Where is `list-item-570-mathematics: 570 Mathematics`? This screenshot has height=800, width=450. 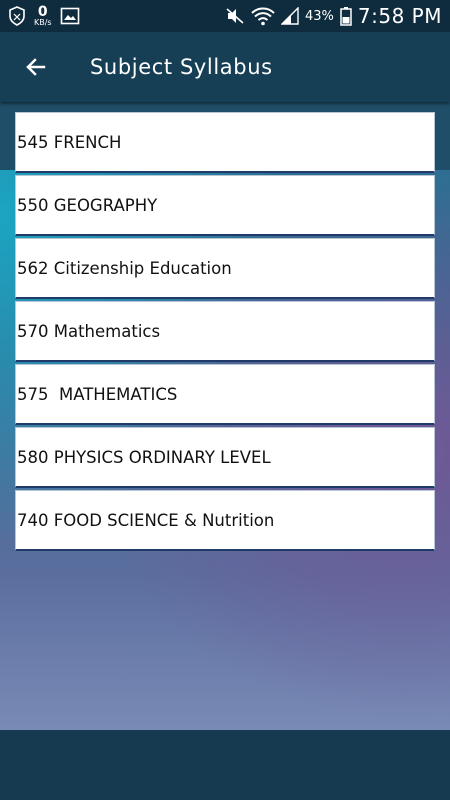
list-item-570-mathematics: 570 Mathematics is located at coordinates (225, 331).